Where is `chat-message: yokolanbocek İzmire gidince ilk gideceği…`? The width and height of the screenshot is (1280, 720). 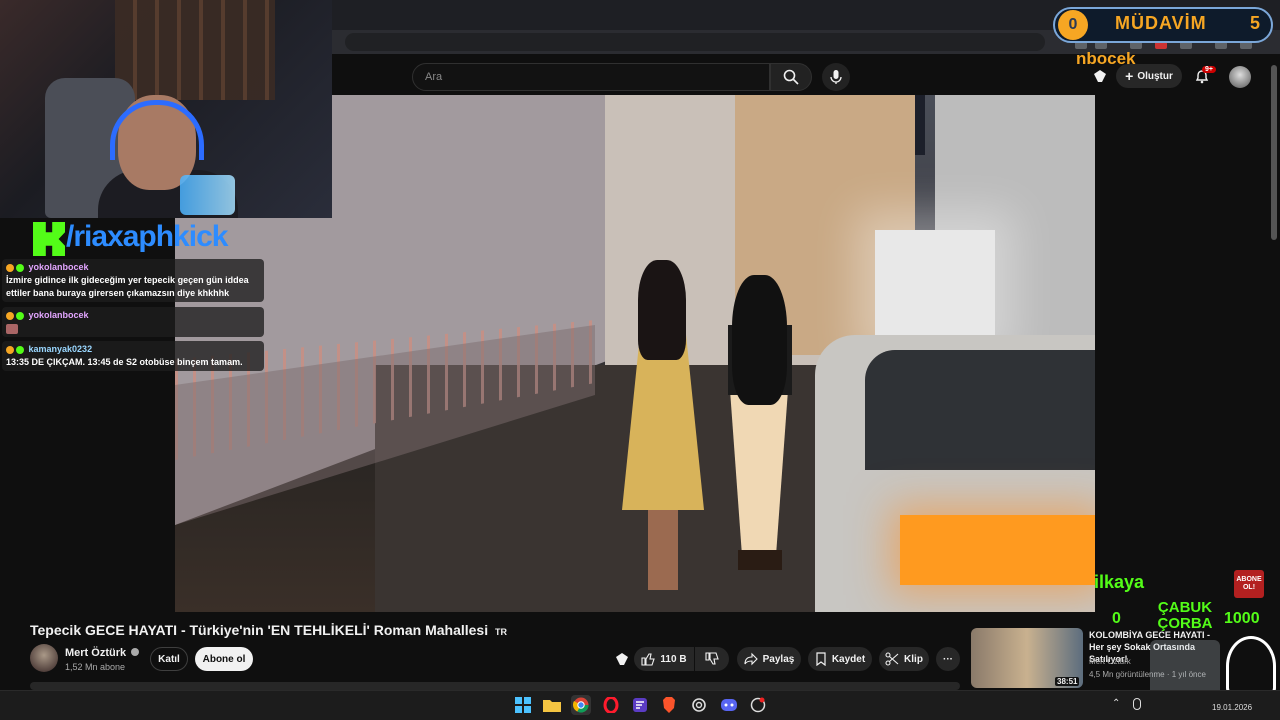 chat-message: yokolanbocek İzmire gidince ilk gideceği… is located at coordinates (133, 280).